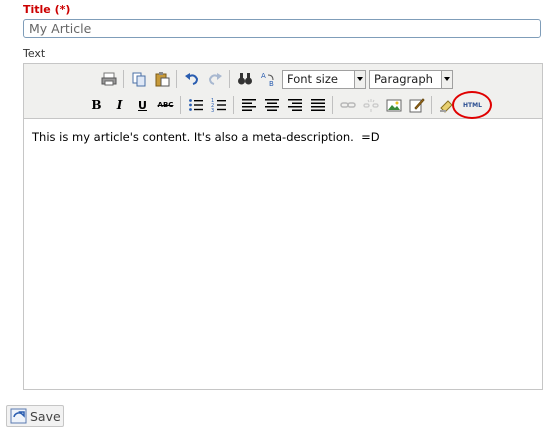  Describe the element at coordinates (109, 79) in the screenshot. I see `print-icon` at that location.